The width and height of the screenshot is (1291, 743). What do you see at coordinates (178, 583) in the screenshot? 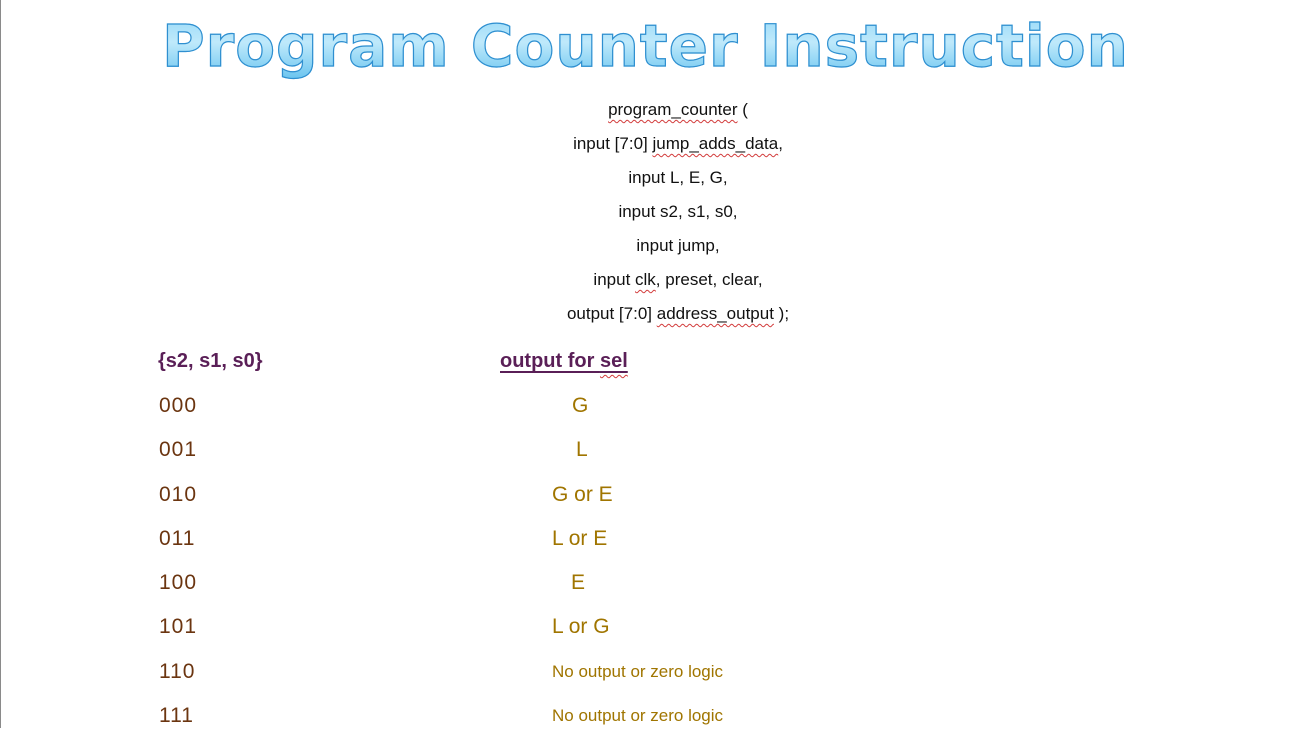
I see `select-value: 100` at bounding box center [178, 583].